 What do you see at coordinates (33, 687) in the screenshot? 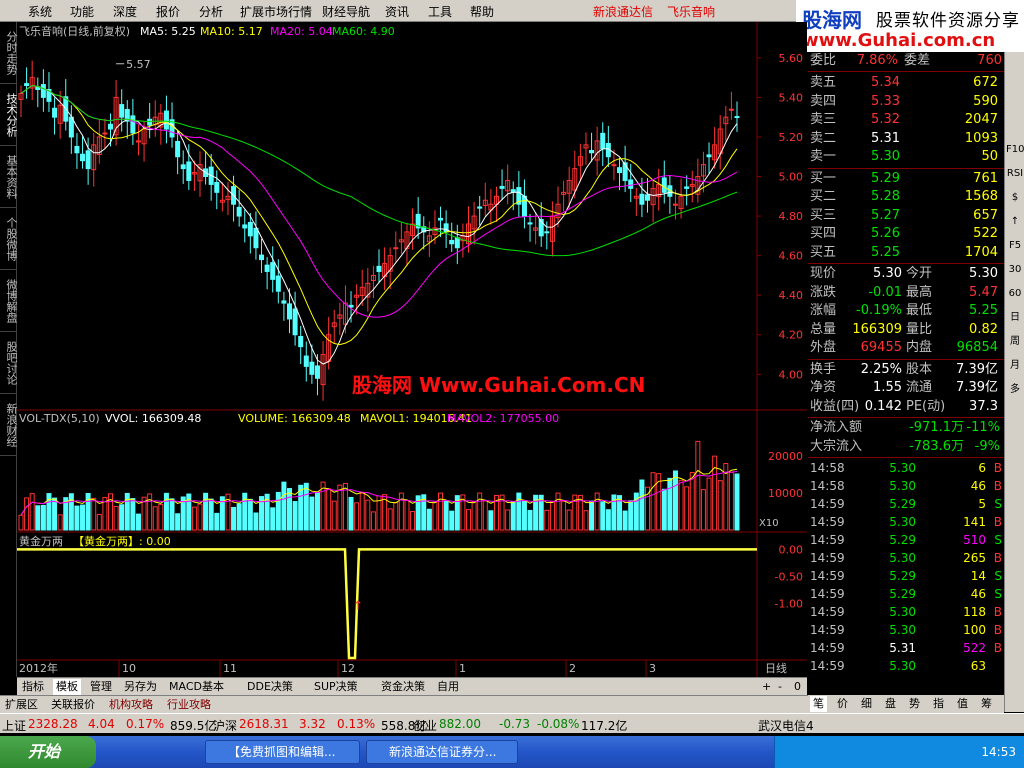
I see `indicator-tab: 指标` at bounding box center [33, 687].